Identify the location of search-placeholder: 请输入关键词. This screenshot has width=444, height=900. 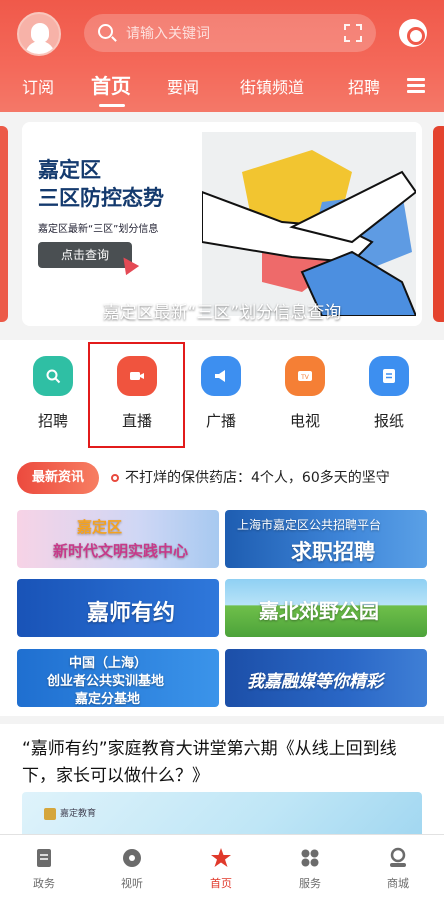
(168, 34).